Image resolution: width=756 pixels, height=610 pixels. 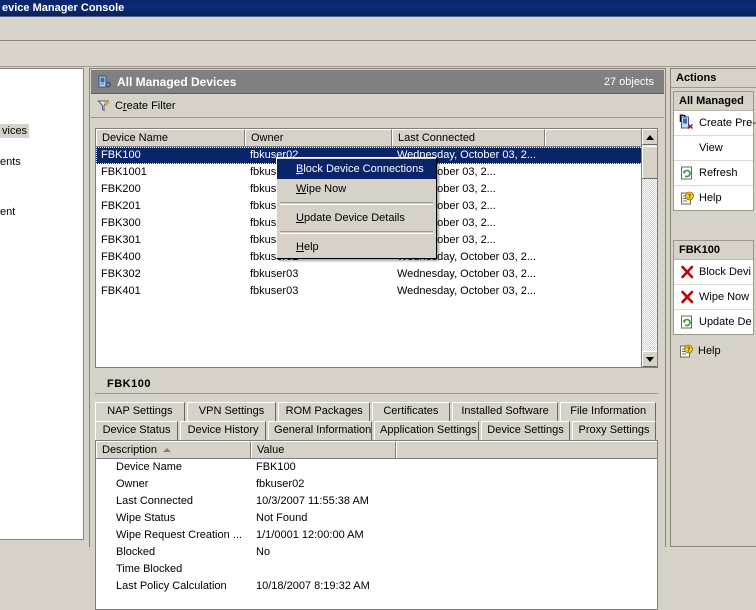 I want to click on table-row: Last Connected 10/3/2007 11:55:38 AM, so click(x=376, y=501).